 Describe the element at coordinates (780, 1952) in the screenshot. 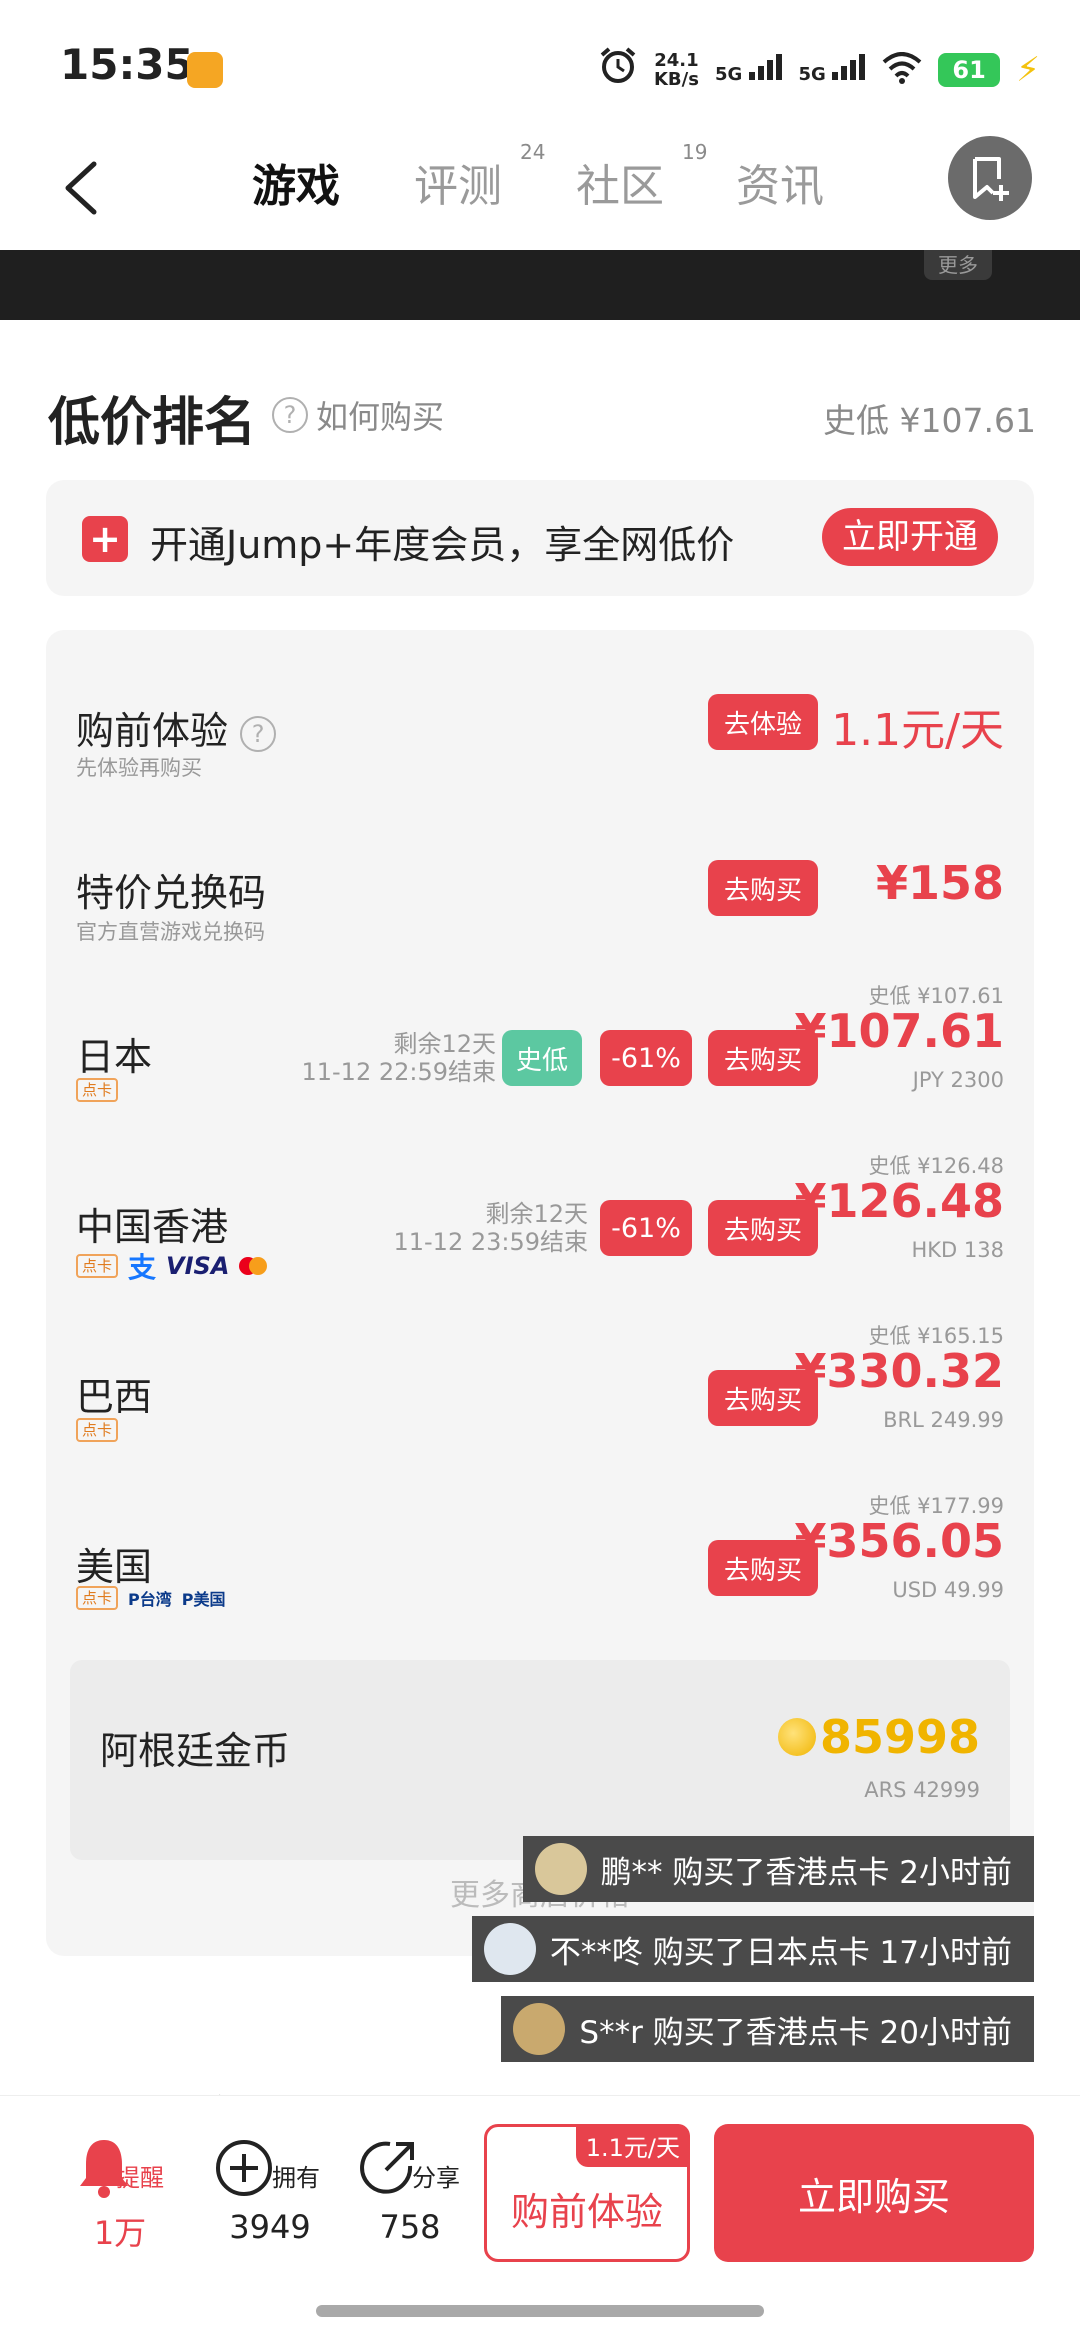

I see `toast-text: 不**咚 购买了日本点卡 17小时前` at that location.